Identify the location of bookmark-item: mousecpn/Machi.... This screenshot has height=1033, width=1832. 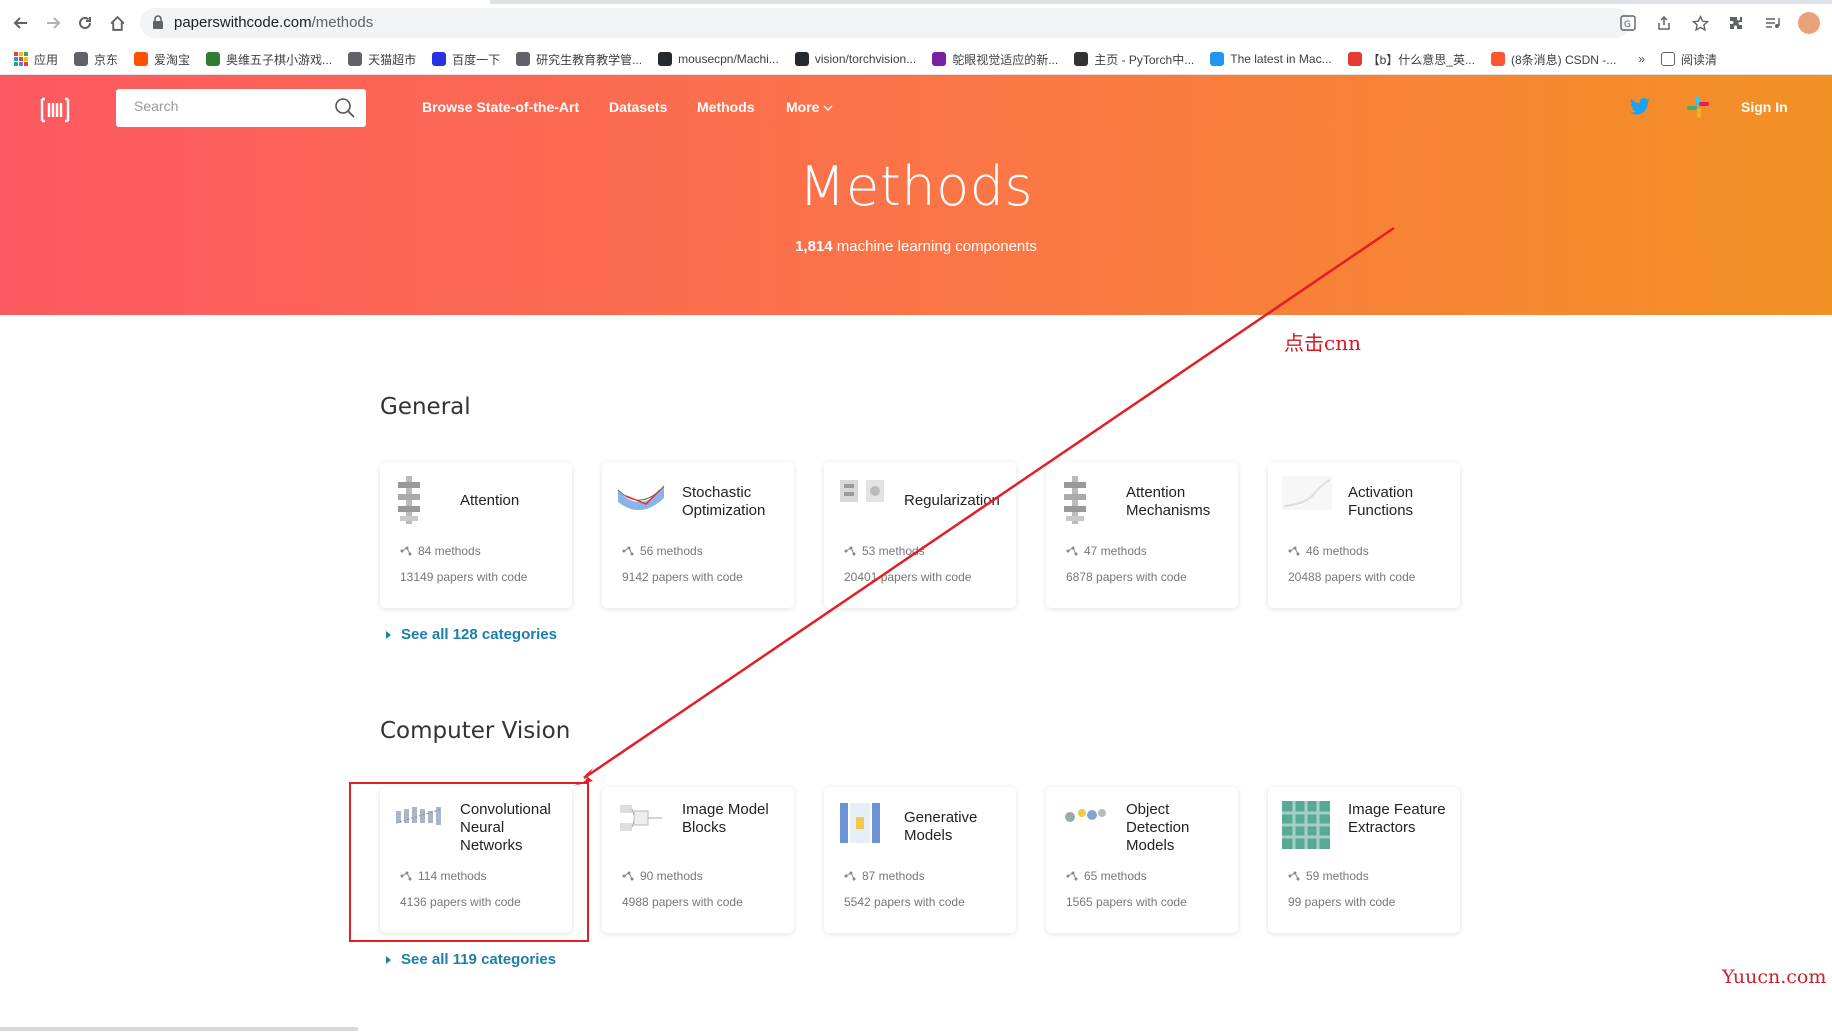
(718, 59).